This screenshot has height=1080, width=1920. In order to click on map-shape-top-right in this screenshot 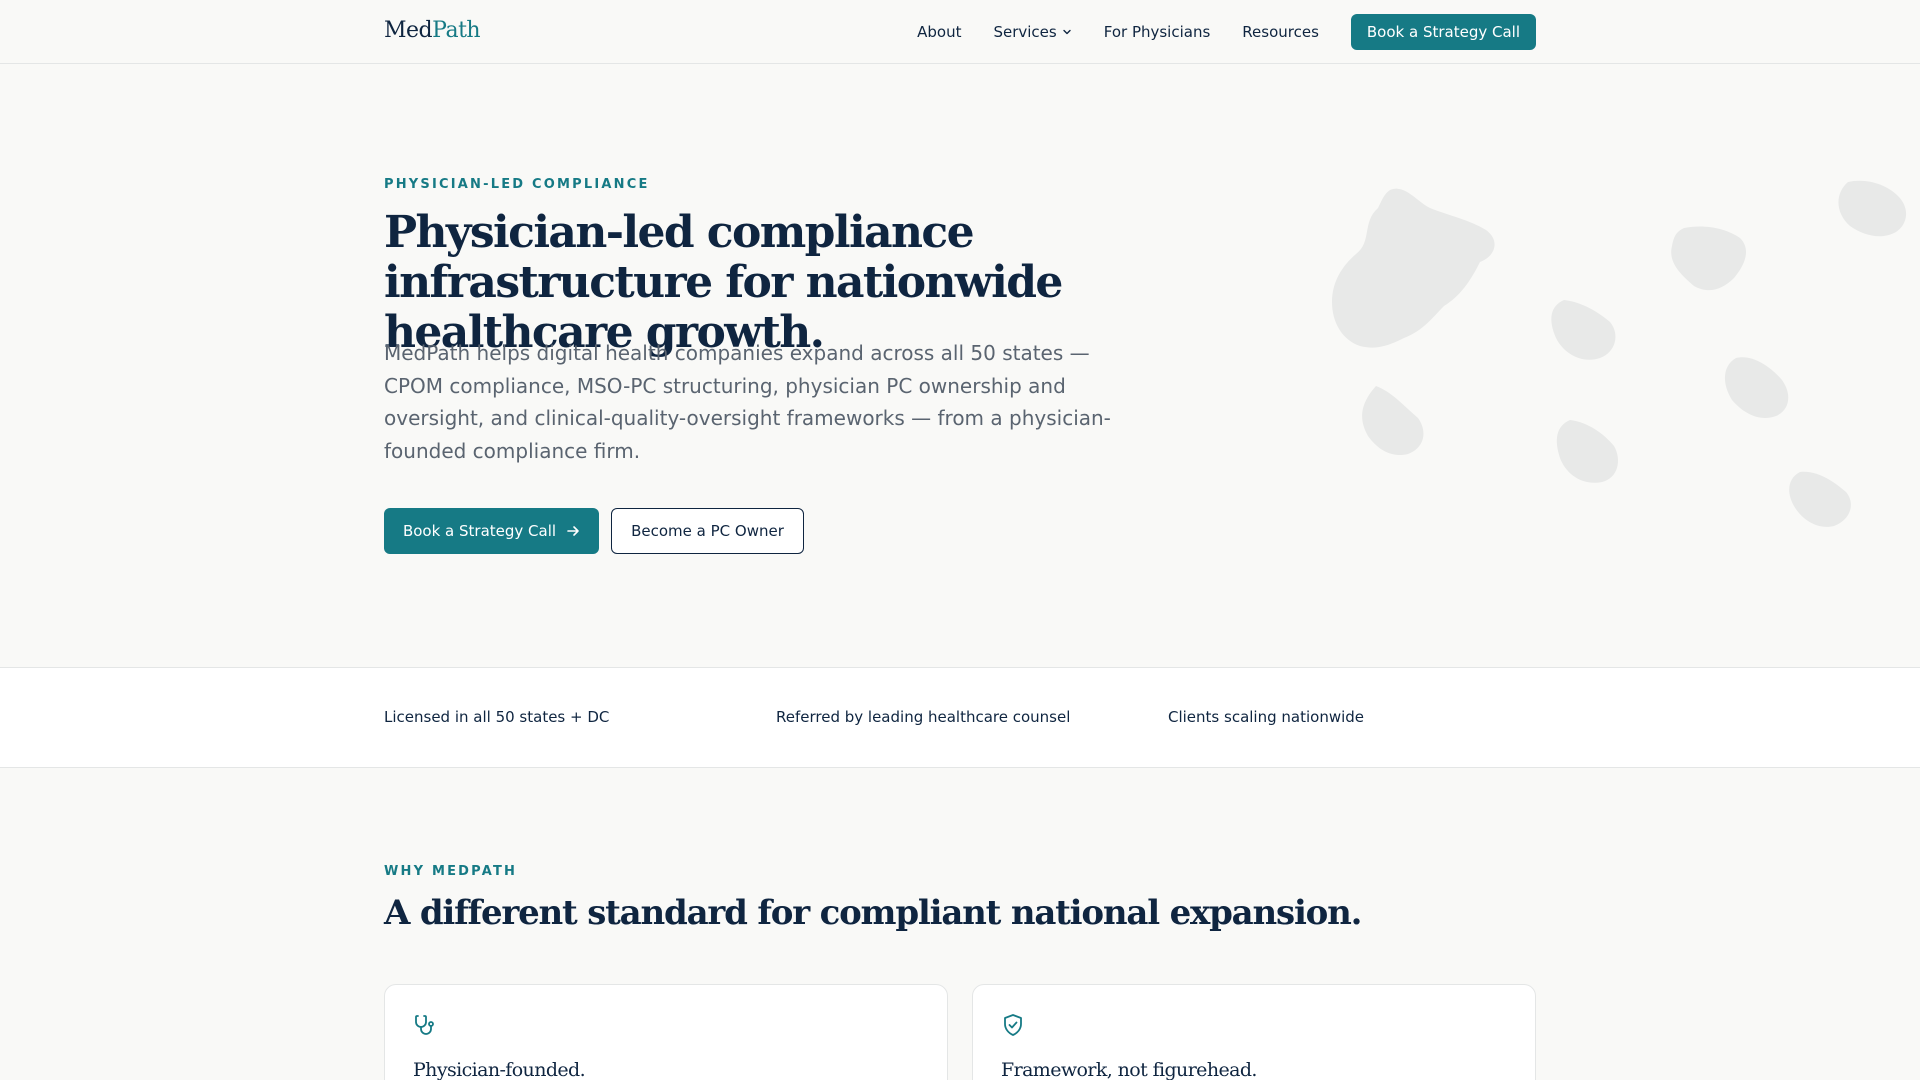, I will do `click(1872, 208)`.